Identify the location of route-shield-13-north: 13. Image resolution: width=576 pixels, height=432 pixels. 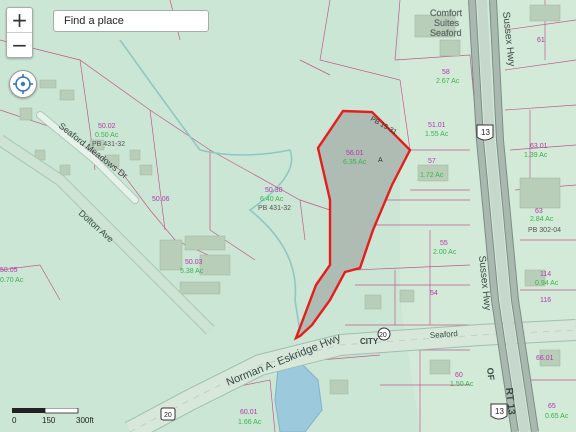
(485, 132).